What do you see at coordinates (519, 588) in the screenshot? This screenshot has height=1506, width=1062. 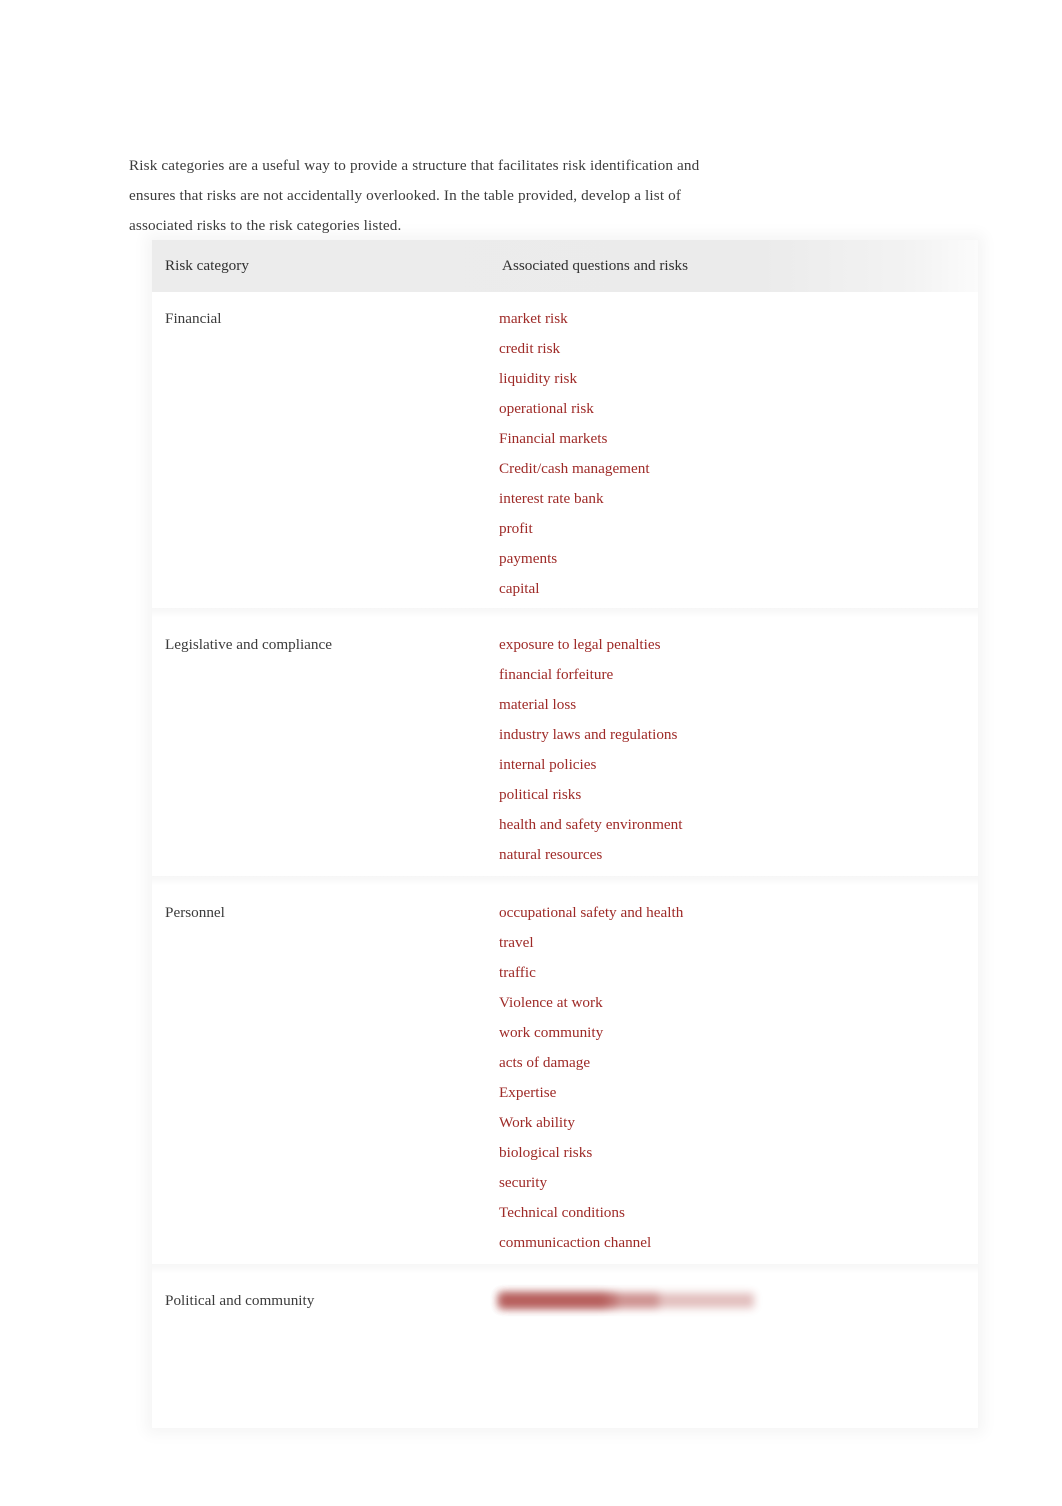 I see `risk-list-item: capital` at bounding box center [519, 588].